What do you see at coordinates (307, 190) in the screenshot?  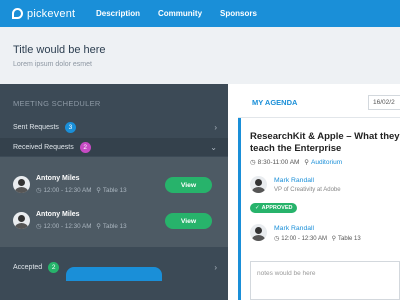 I see `speaker-role: VP of Creativity at Adobe` at bounding box center [307, 190].